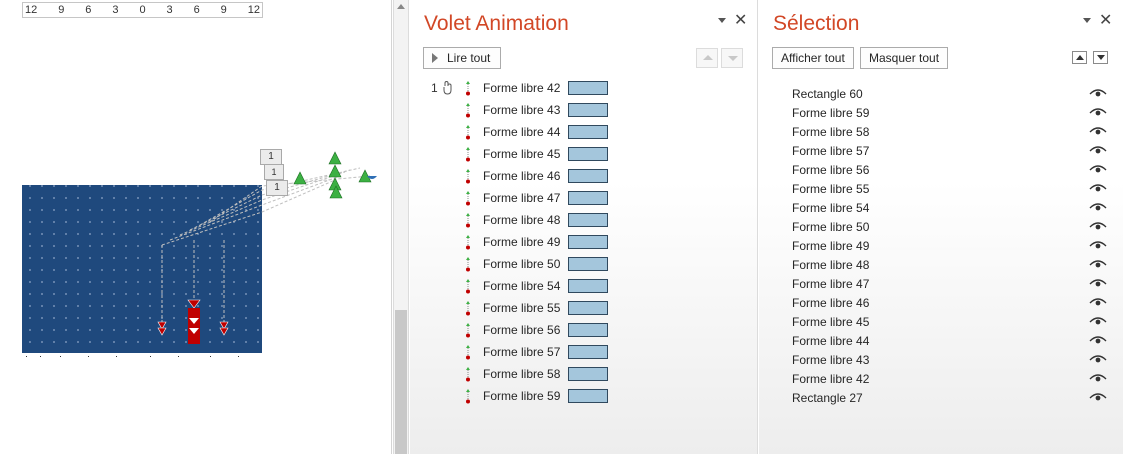 The image size is (1123, 454). What do you see at coordinates (941, 169) in the screenshot?
I see `selection-list-item: Forme libre 56` at bounding box center [941, 169].